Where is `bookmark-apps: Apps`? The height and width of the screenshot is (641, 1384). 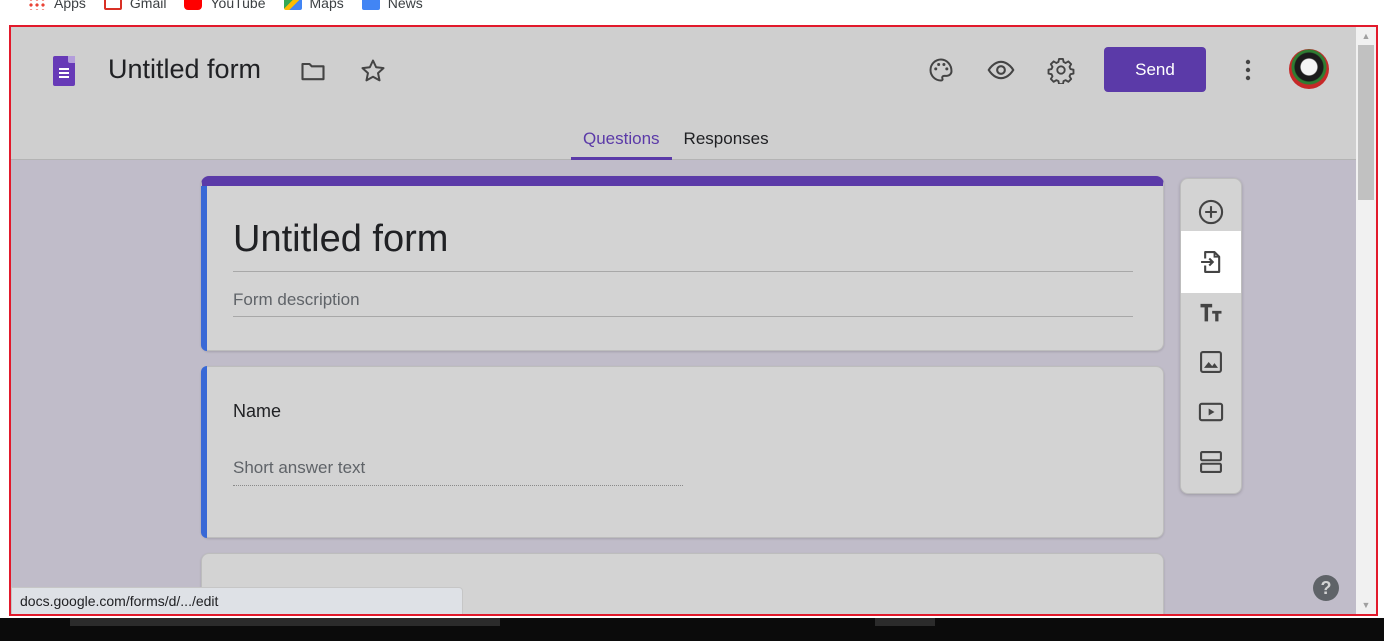
bookmark-apps: Apps is located at coordinates (57, 6).